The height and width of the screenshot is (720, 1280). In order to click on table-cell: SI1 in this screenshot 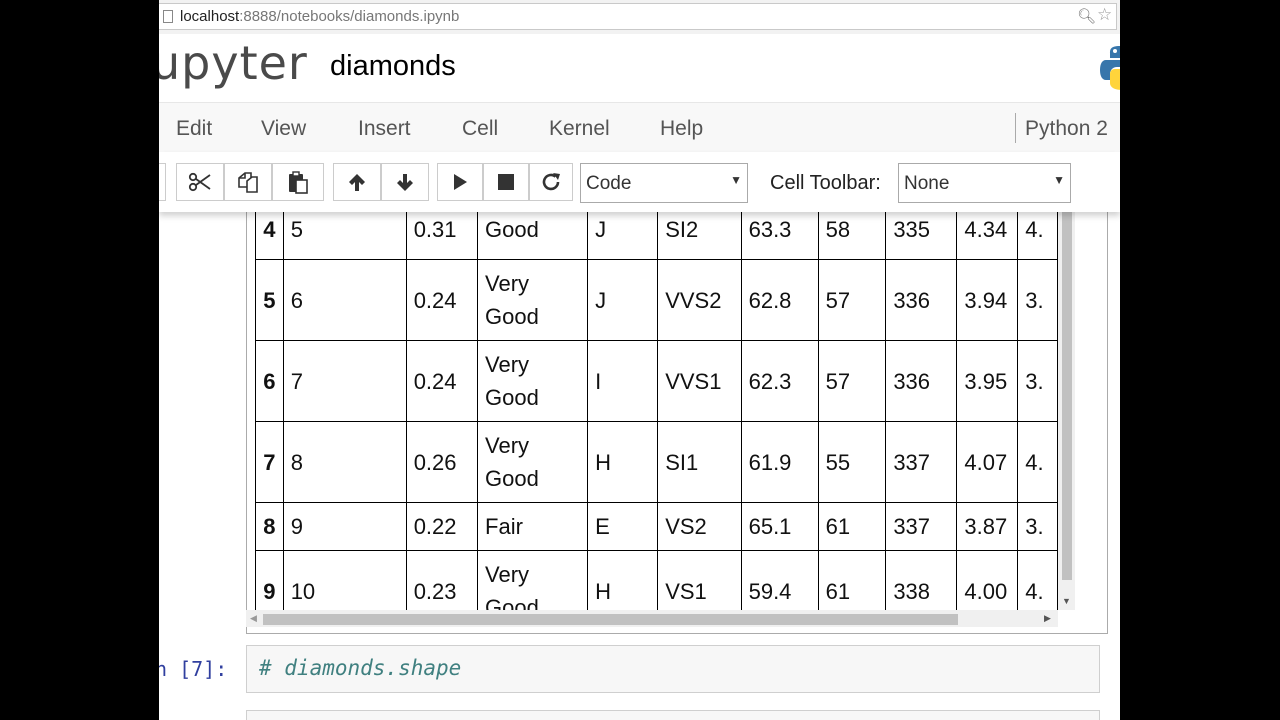, I will do `click(699, 462)`.